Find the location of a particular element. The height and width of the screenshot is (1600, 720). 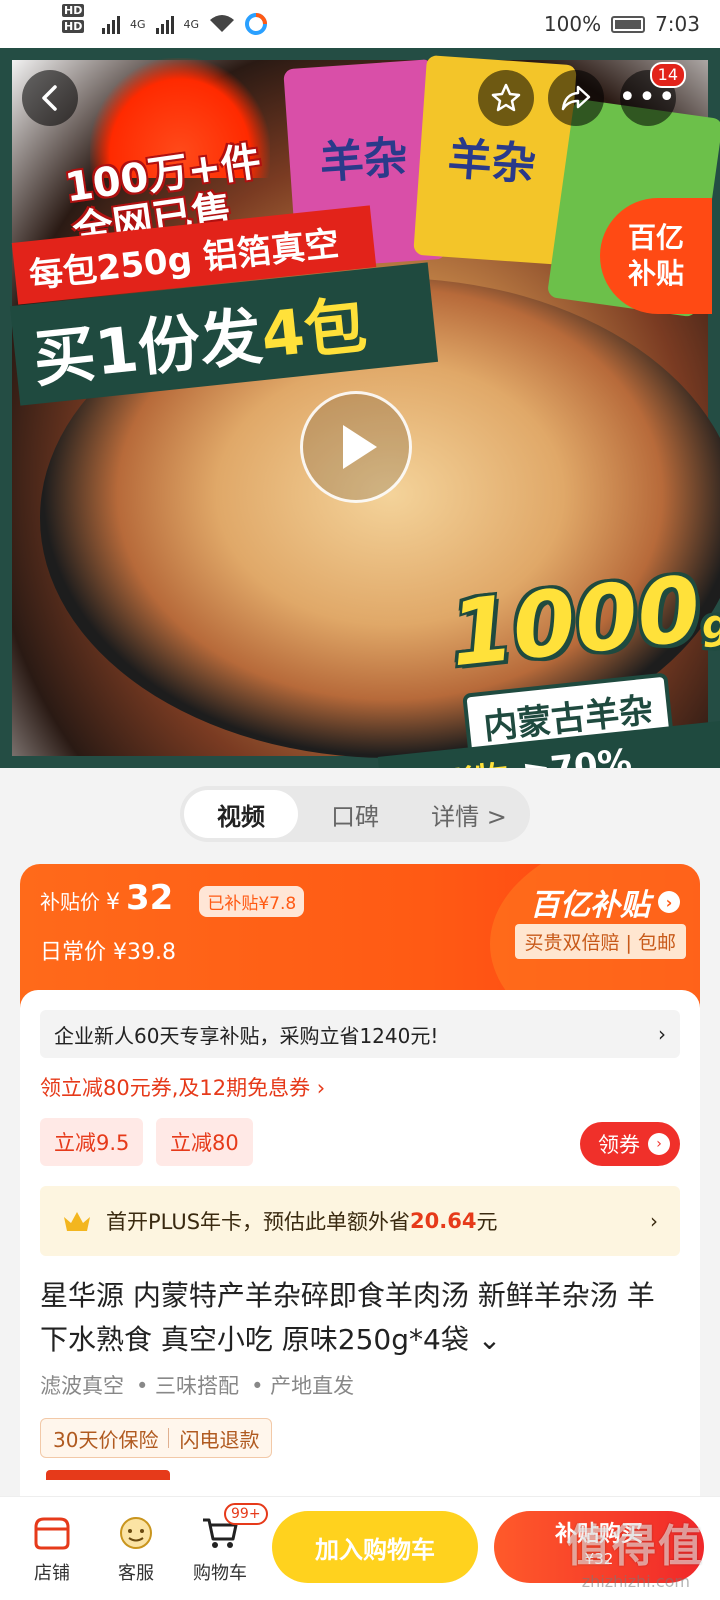

more-menu-button: ••• 14 is located at coordinates (652, 94).